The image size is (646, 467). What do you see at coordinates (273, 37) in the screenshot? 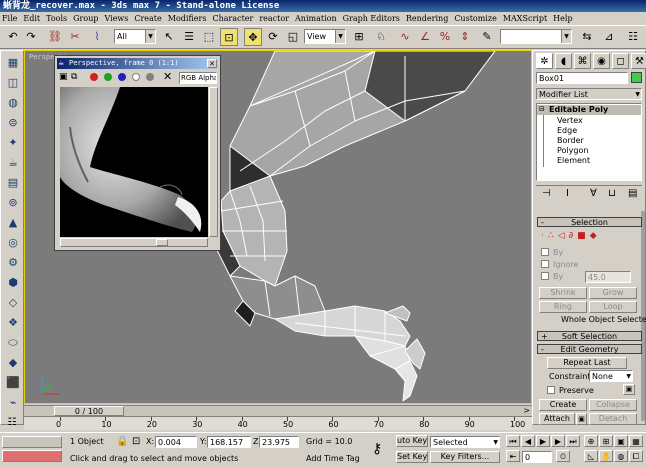
I see `select-and-rotate-icon: ⟳` at bounding box center [273, 37].